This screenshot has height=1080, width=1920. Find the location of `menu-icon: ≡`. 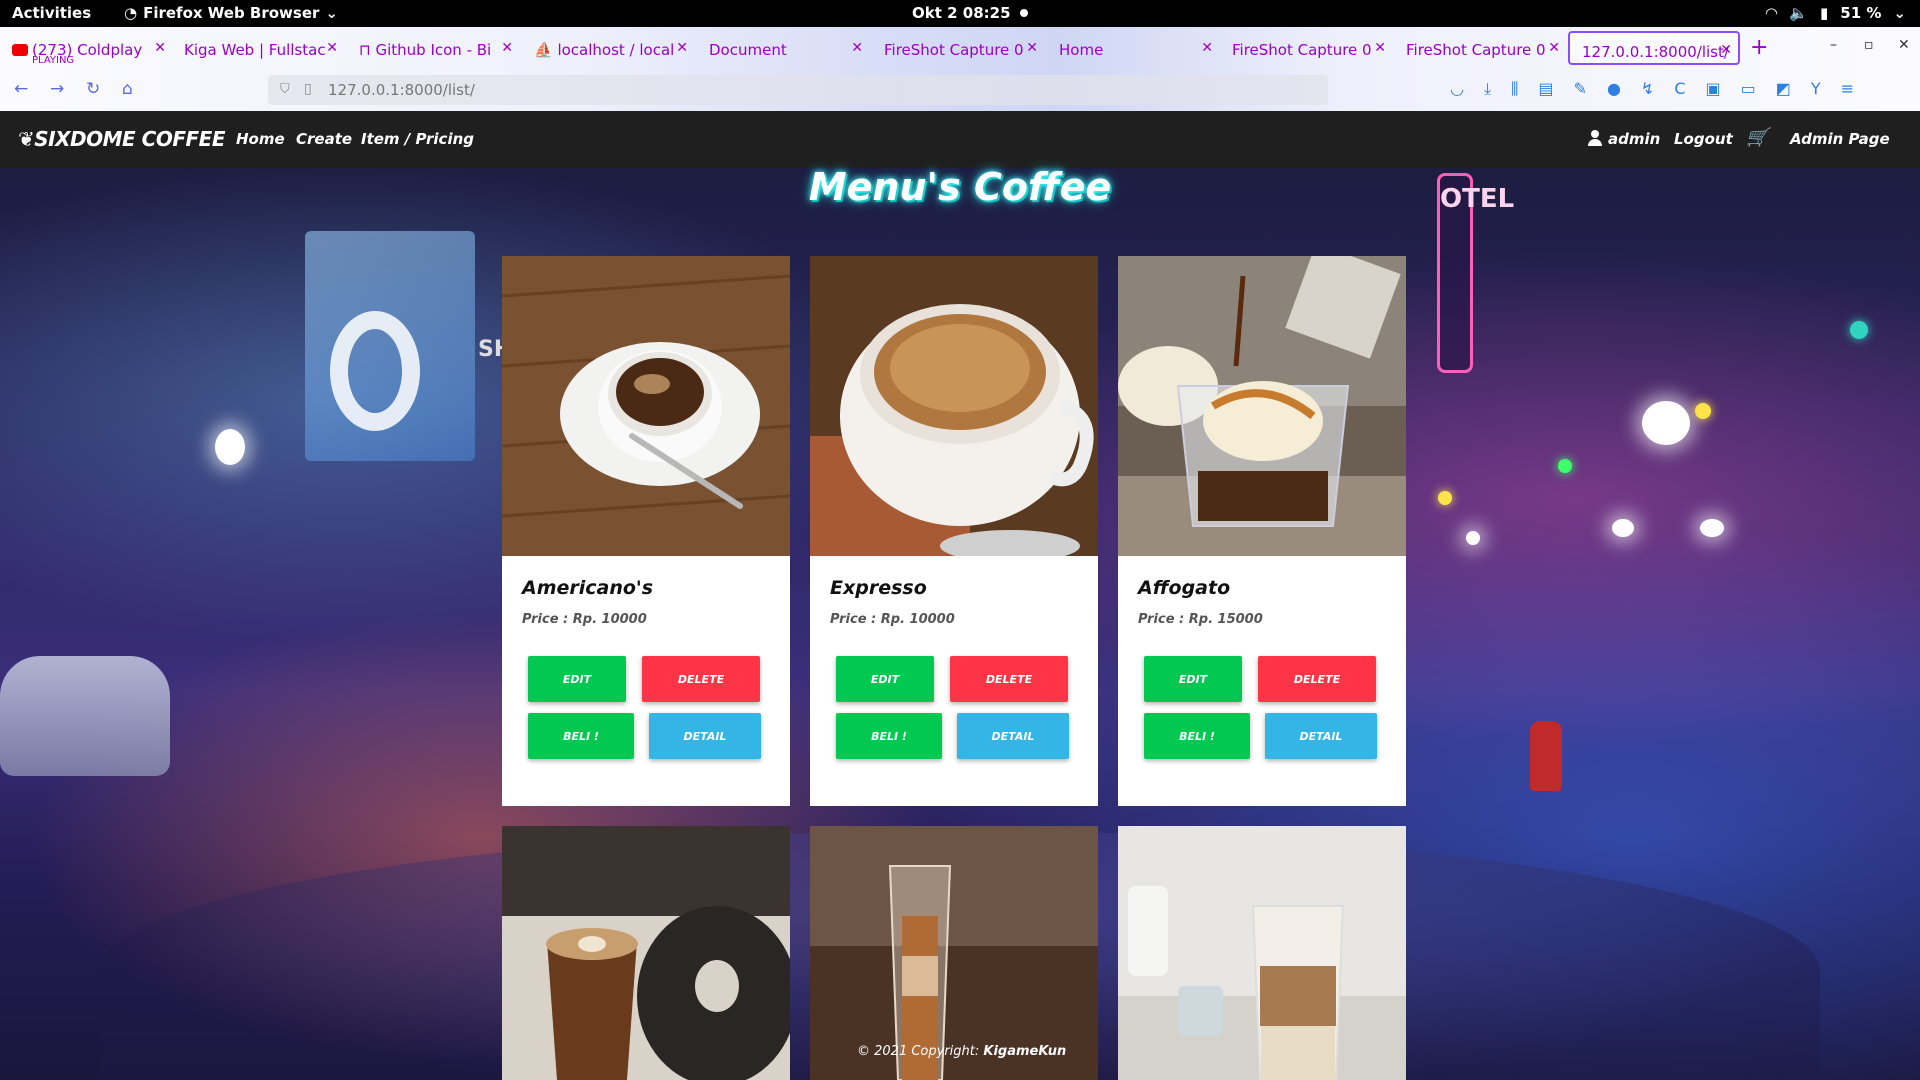

menu-icon: ≡ is located at coordinates (1847, 89).